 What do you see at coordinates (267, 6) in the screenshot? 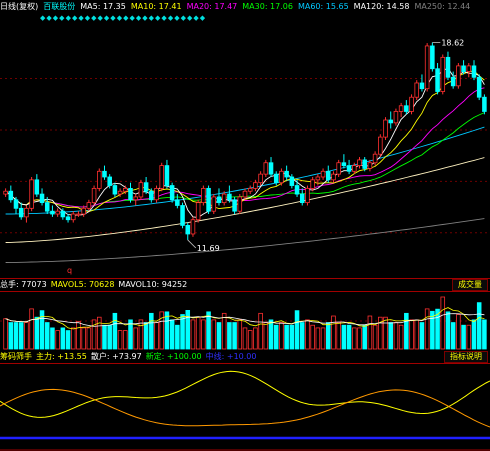
I see `ma30-label: MA30: 17.06` at bounding box center [267, 6].